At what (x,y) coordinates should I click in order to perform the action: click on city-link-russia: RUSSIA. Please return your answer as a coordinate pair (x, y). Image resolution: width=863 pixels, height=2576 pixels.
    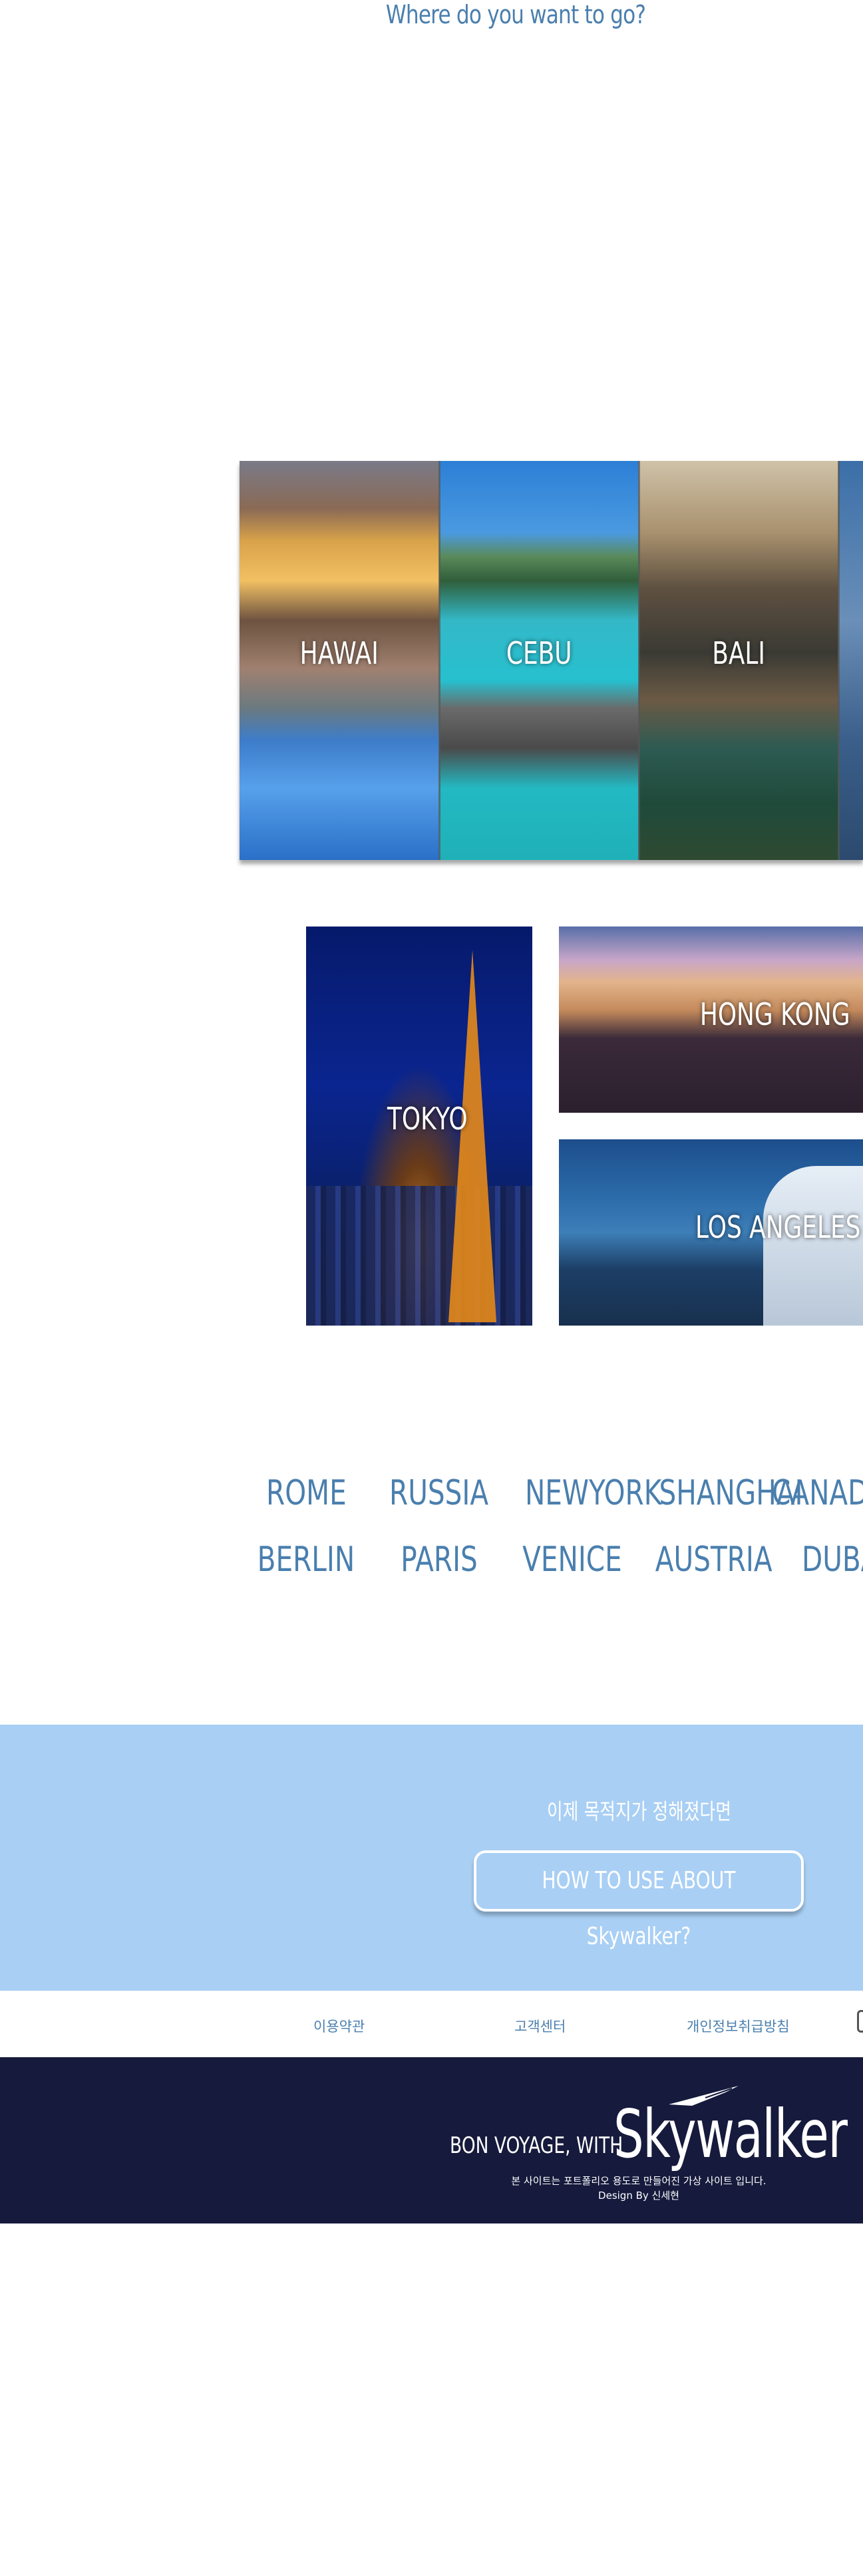
    Looking at the image, I should click on (439, 1493).